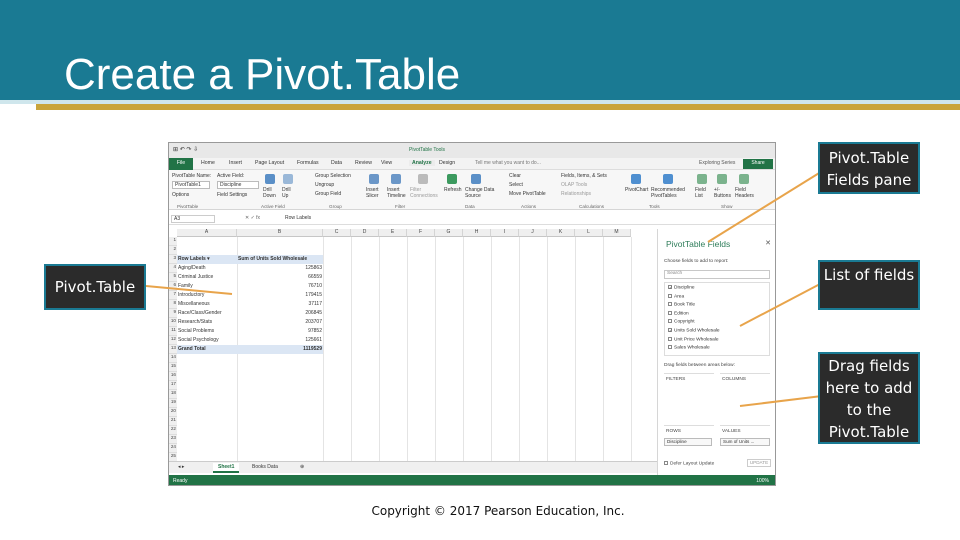 Image resolution: width=960 pixels, height=540 pixels. What do you see at coordinates (869, 168) in the screenshot?
I see `callout-fields-pane: Pivot.Table Fields pane` at bounding box center [869, 168].